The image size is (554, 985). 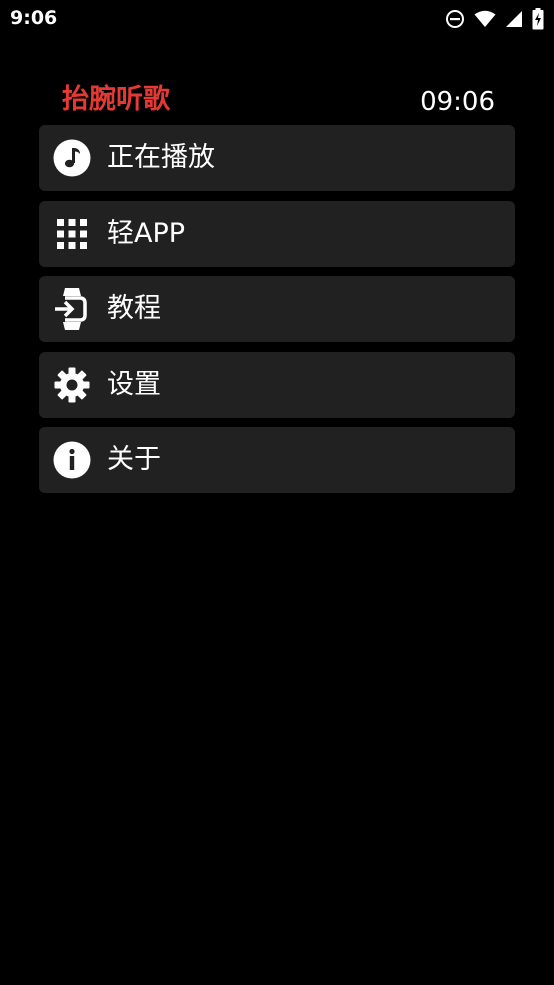 What do you see at coordinates (116, 99) in the screenshot?
I see `app-title: 抬腕听歌` at bounding box center [116, 99].